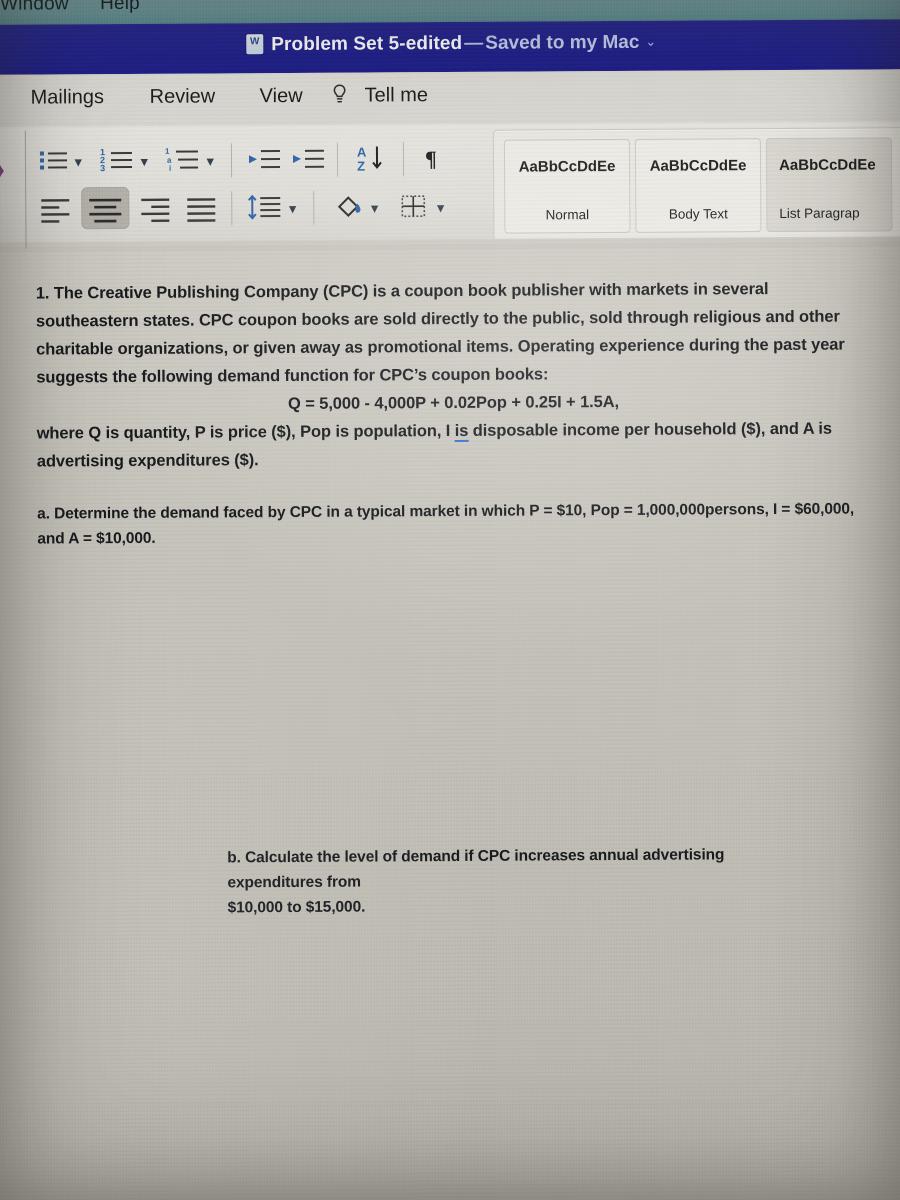  I want to click on style-name-label: Normal, so click(567, 215).